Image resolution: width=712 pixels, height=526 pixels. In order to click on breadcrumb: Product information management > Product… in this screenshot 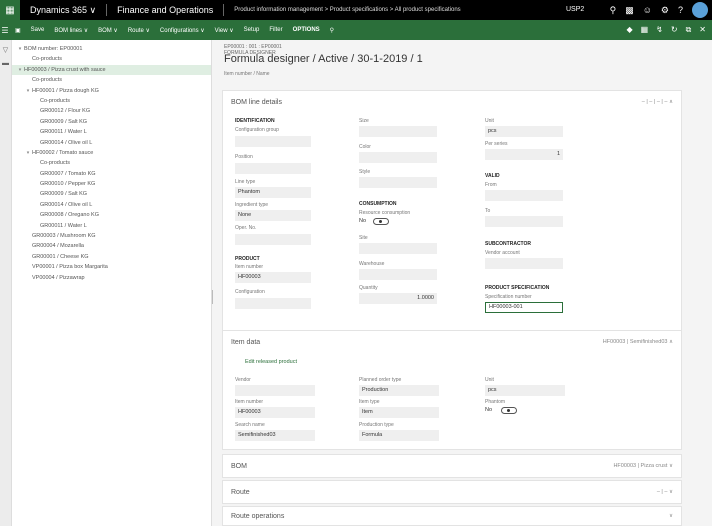, I will do `click(347, 10)`.